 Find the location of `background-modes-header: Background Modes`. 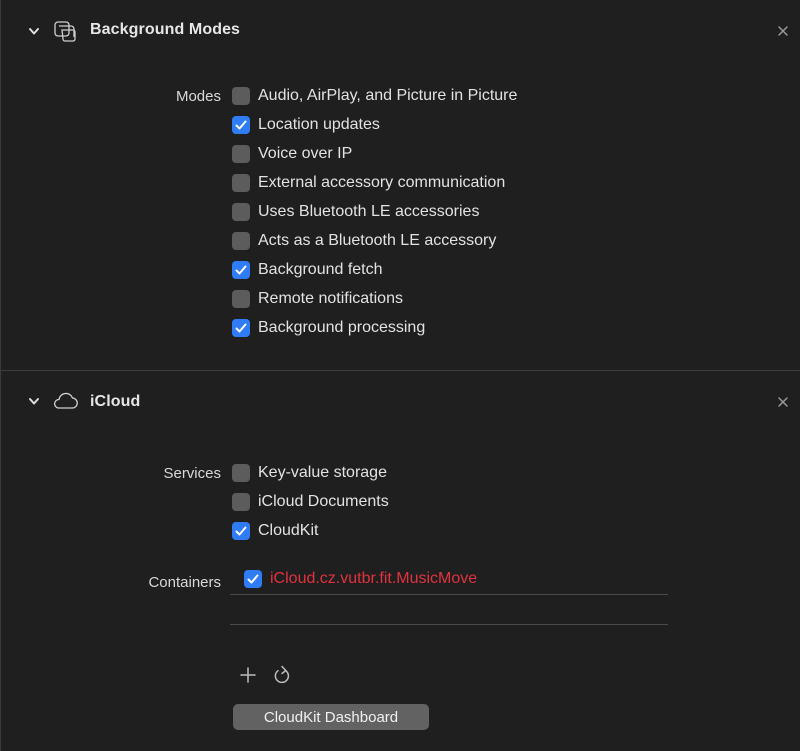

background-modes-header: Background Modes is located at coordinates (400, 30).